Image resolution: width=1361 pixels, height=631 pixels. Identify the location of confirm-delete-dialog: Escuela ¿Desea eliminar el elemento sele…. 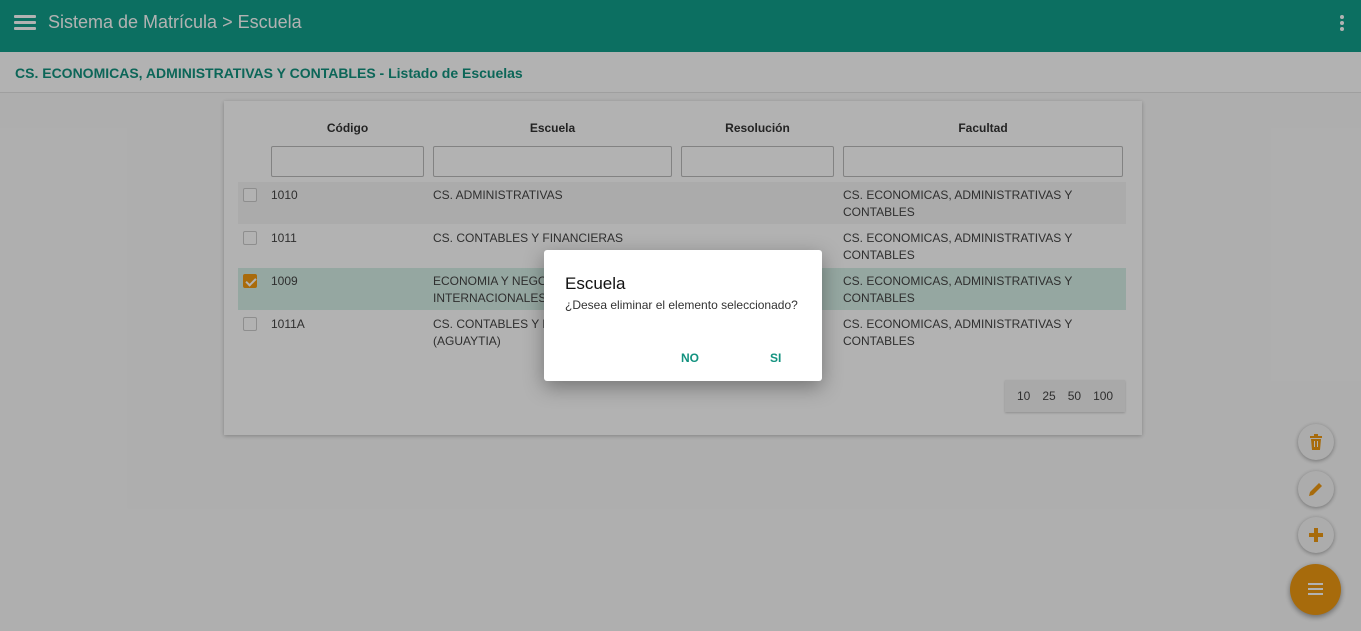
(683, 315).